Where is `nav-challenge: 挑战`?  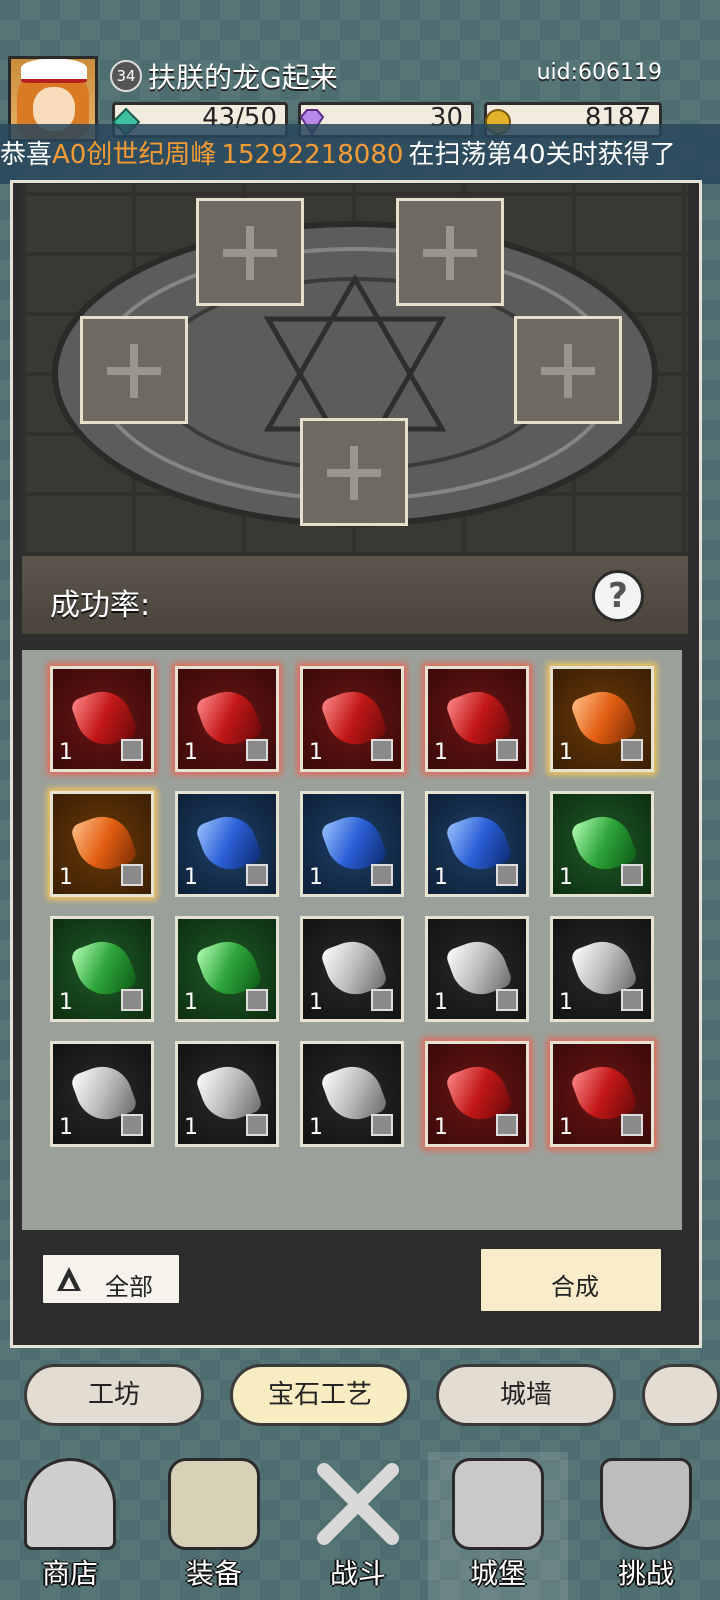
nav-challenge: 挑战 is located at coordinates (646, 1526).